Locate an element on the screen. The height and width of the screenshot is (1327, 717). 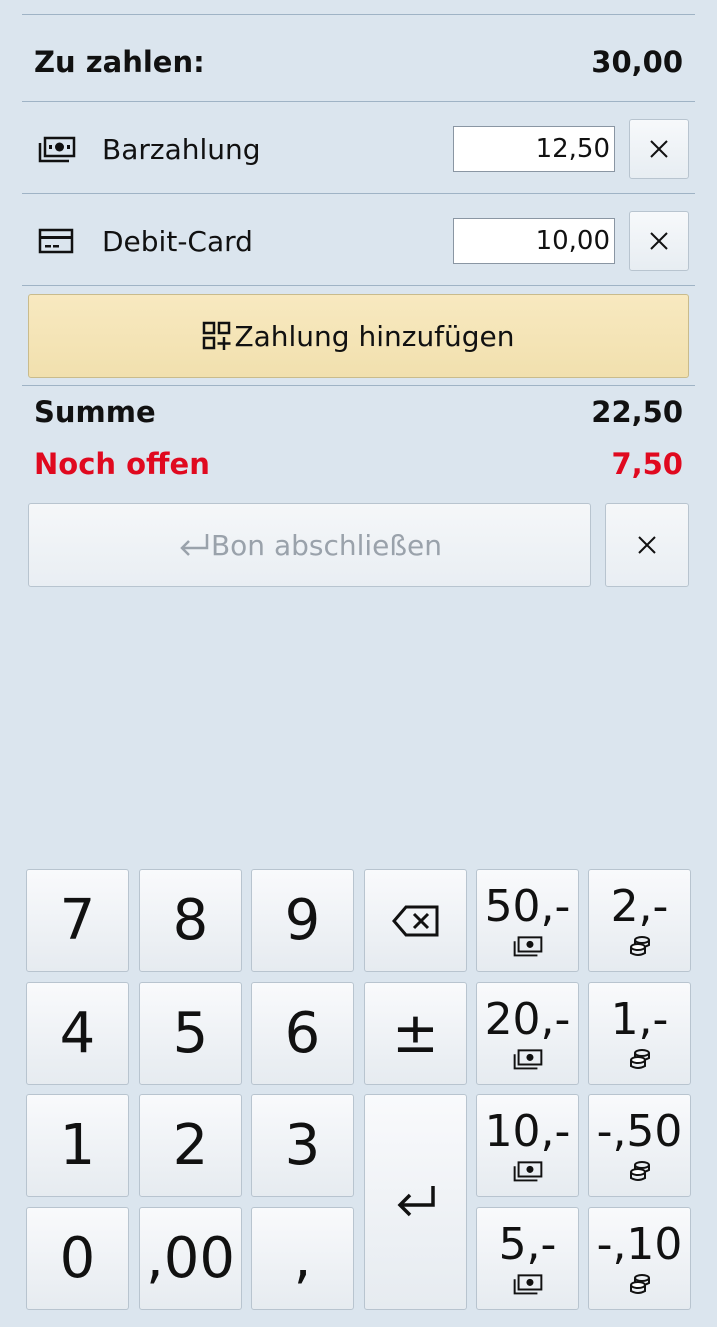
amount-due-value: 30,00 is located at coordinates (637, 62).